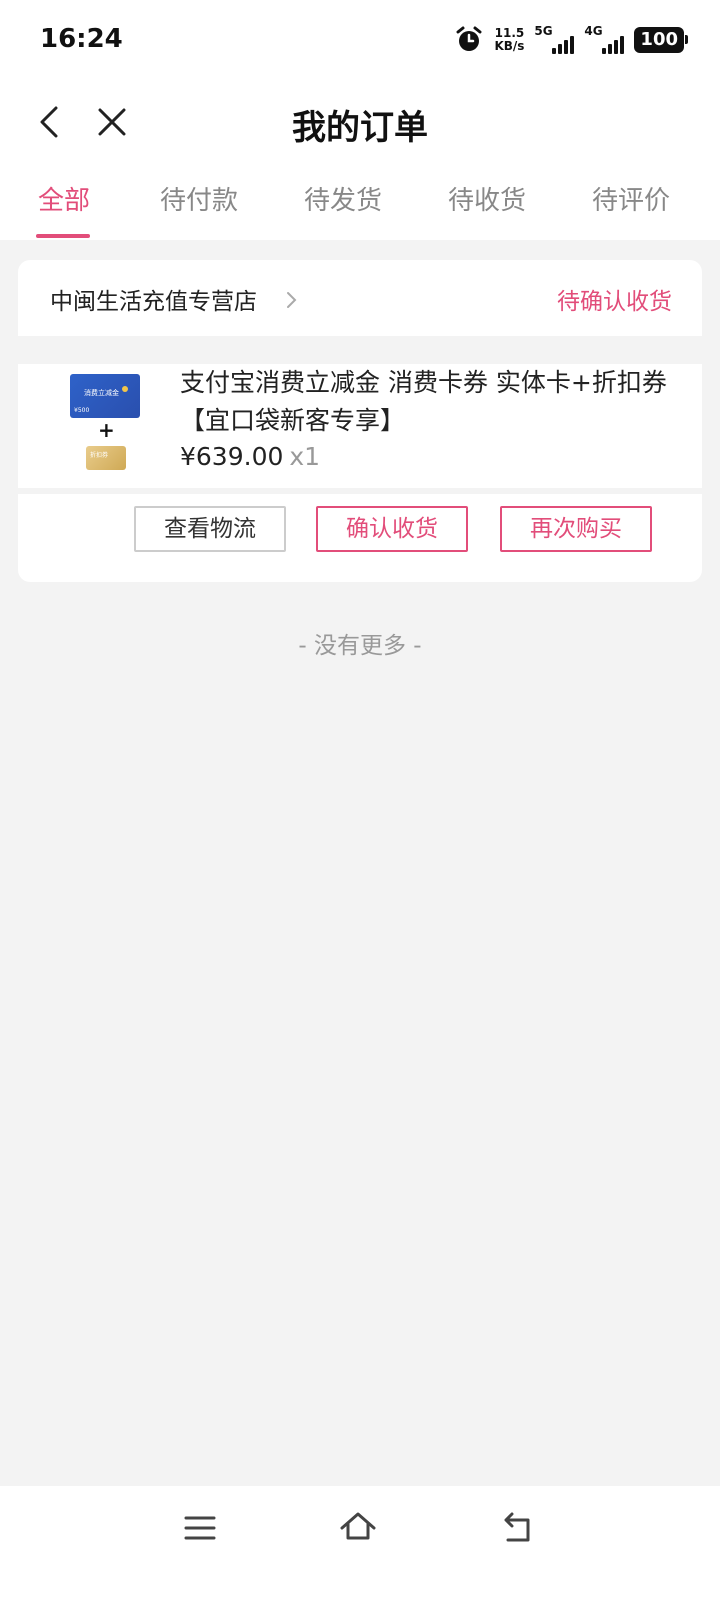 The height and width of the screenshot is (1608, 720). What do you see at coordinates (487, 198) in the screenshot?
I see `tab-pending-receipt: 待收货` at bounding box center [487, 198].